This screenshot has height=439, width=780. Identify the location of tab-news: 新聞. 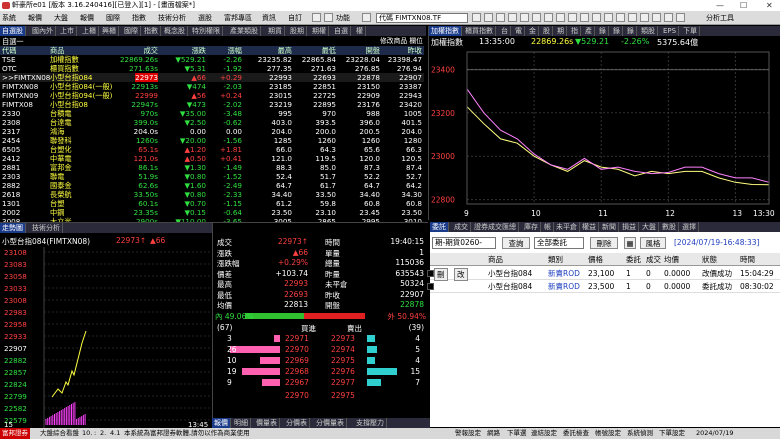
(609, 227).